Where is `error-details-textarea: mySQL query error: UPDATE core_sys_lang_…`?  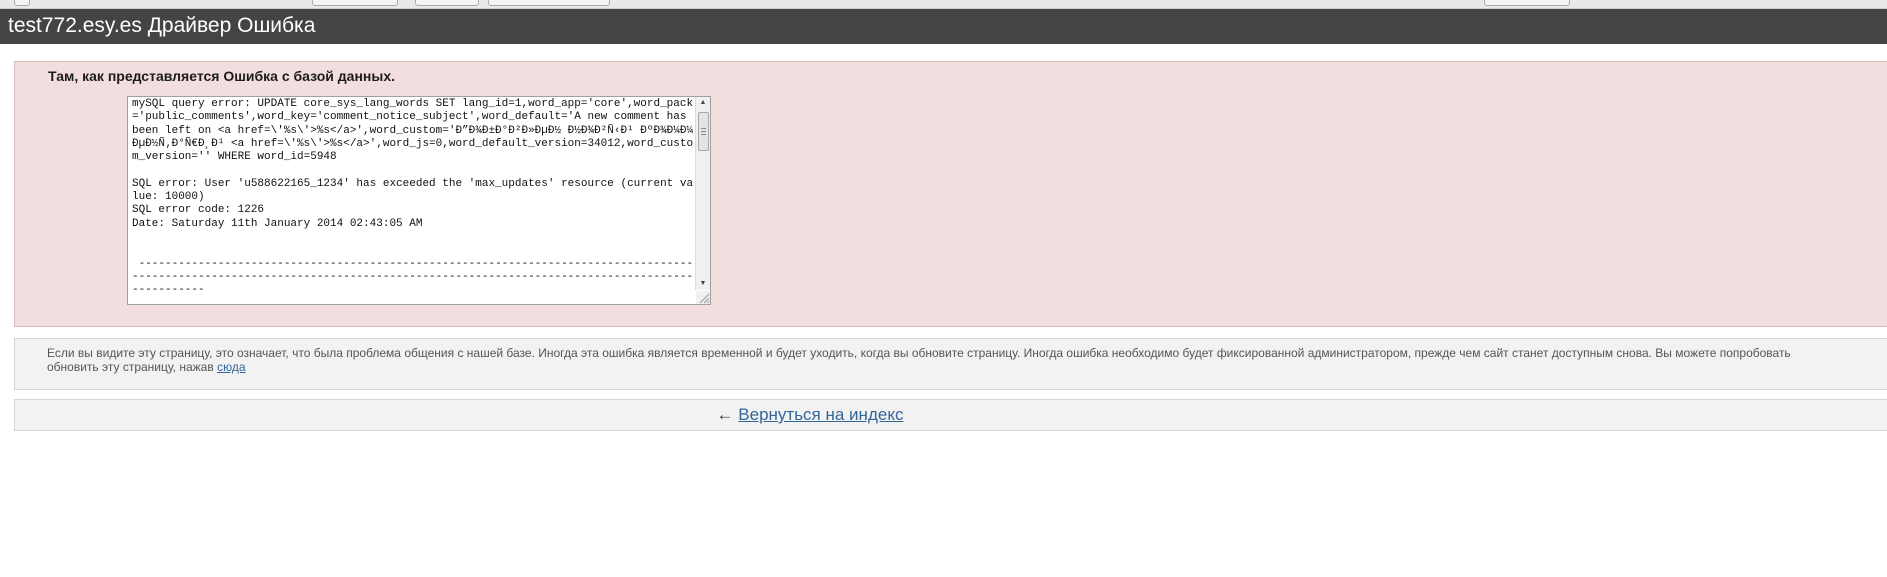 error-details-textarea: mySQL query error: UPDATE core_sys_lang_… is located at coordinates (419, 200).